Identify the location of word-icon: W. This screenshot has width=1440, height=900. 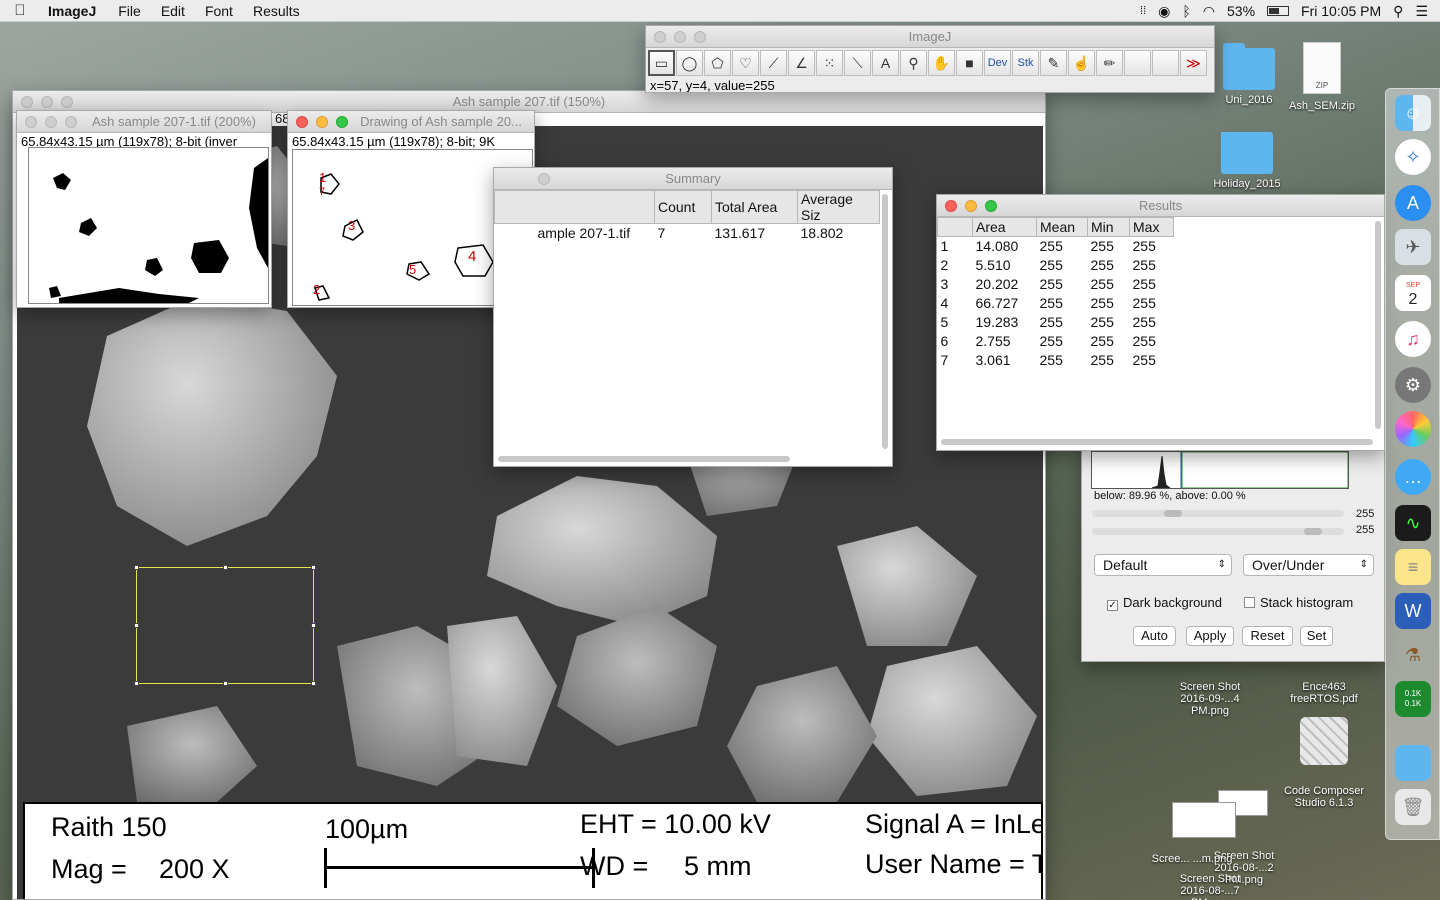
(1413, 611).